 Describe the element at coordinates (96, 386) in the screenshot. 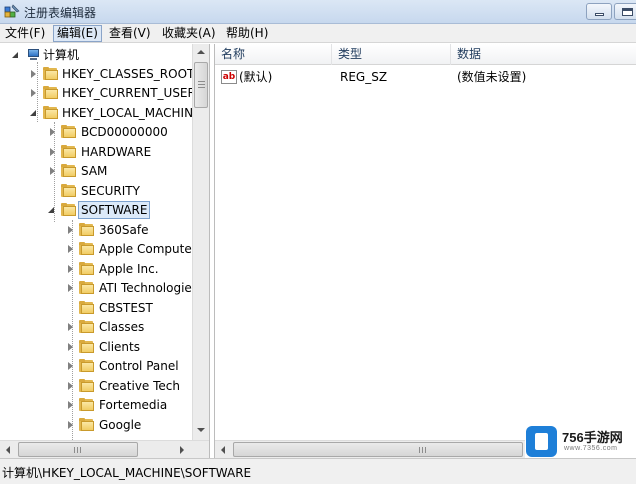

I see `tree-node-key: Creative Tech` at that location.